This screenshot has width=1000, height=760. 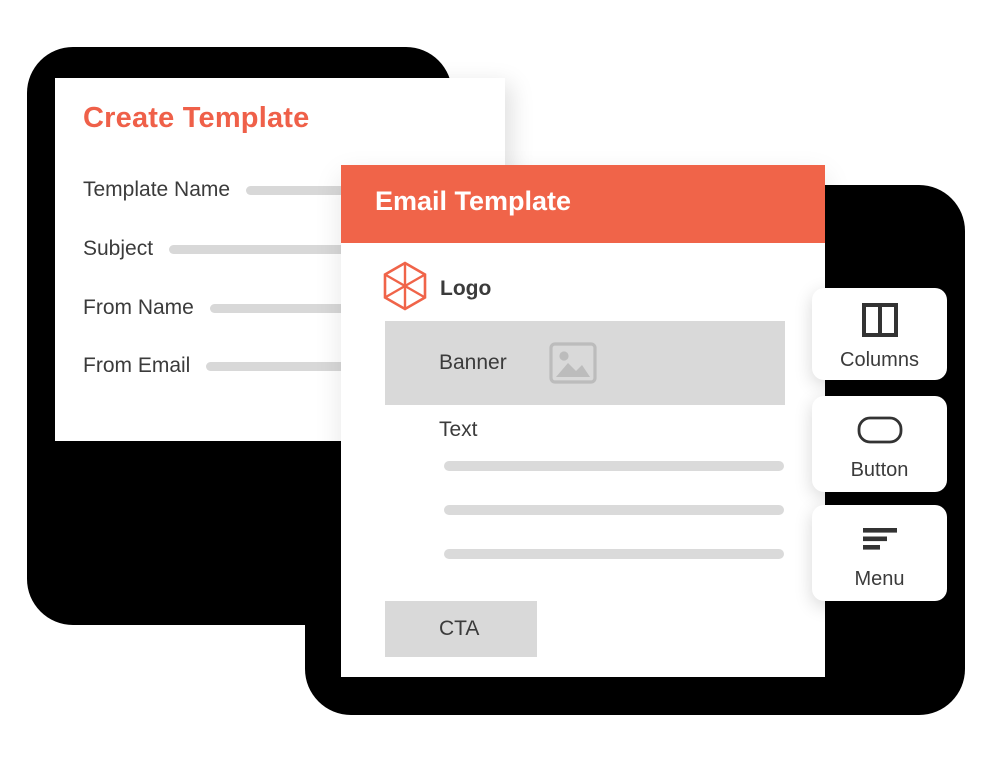 What do you see at coordinates (458, 429) in the screenshot?
I see `text-label: Text` at bounding box center [458, 429].